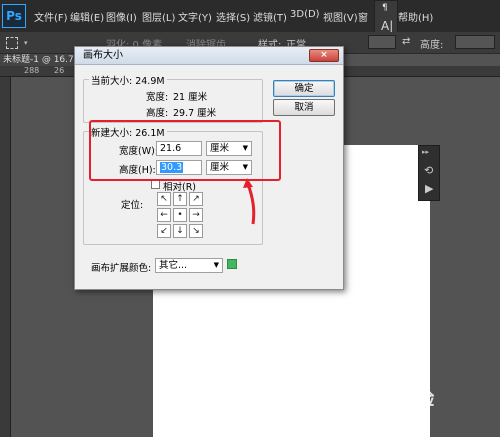  Describe the element at coordinates (196, 231) in the screenshot. I see `anchor-bottom-right: ↘` at that location.